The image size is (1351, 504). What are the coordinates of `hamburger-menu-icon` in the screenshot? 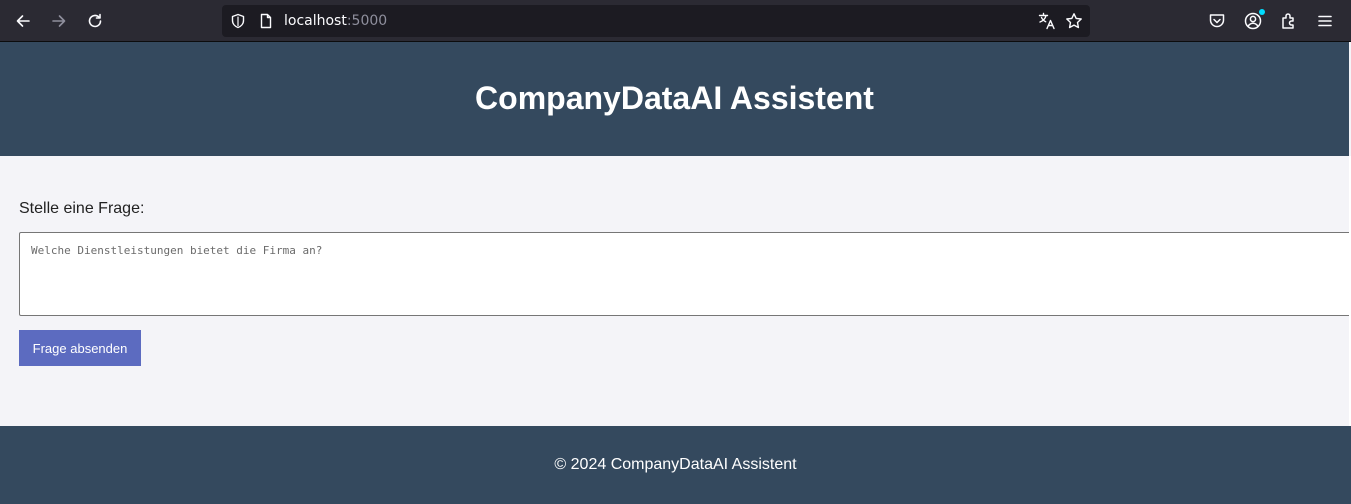 It's located at (1325, 21).